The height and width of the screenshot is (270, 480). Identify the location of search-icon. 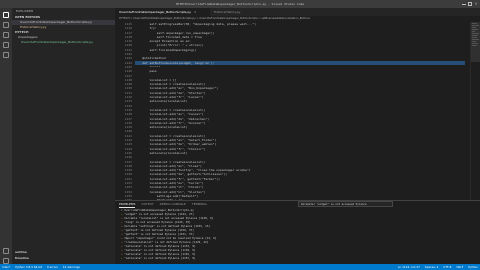
(6, 25).